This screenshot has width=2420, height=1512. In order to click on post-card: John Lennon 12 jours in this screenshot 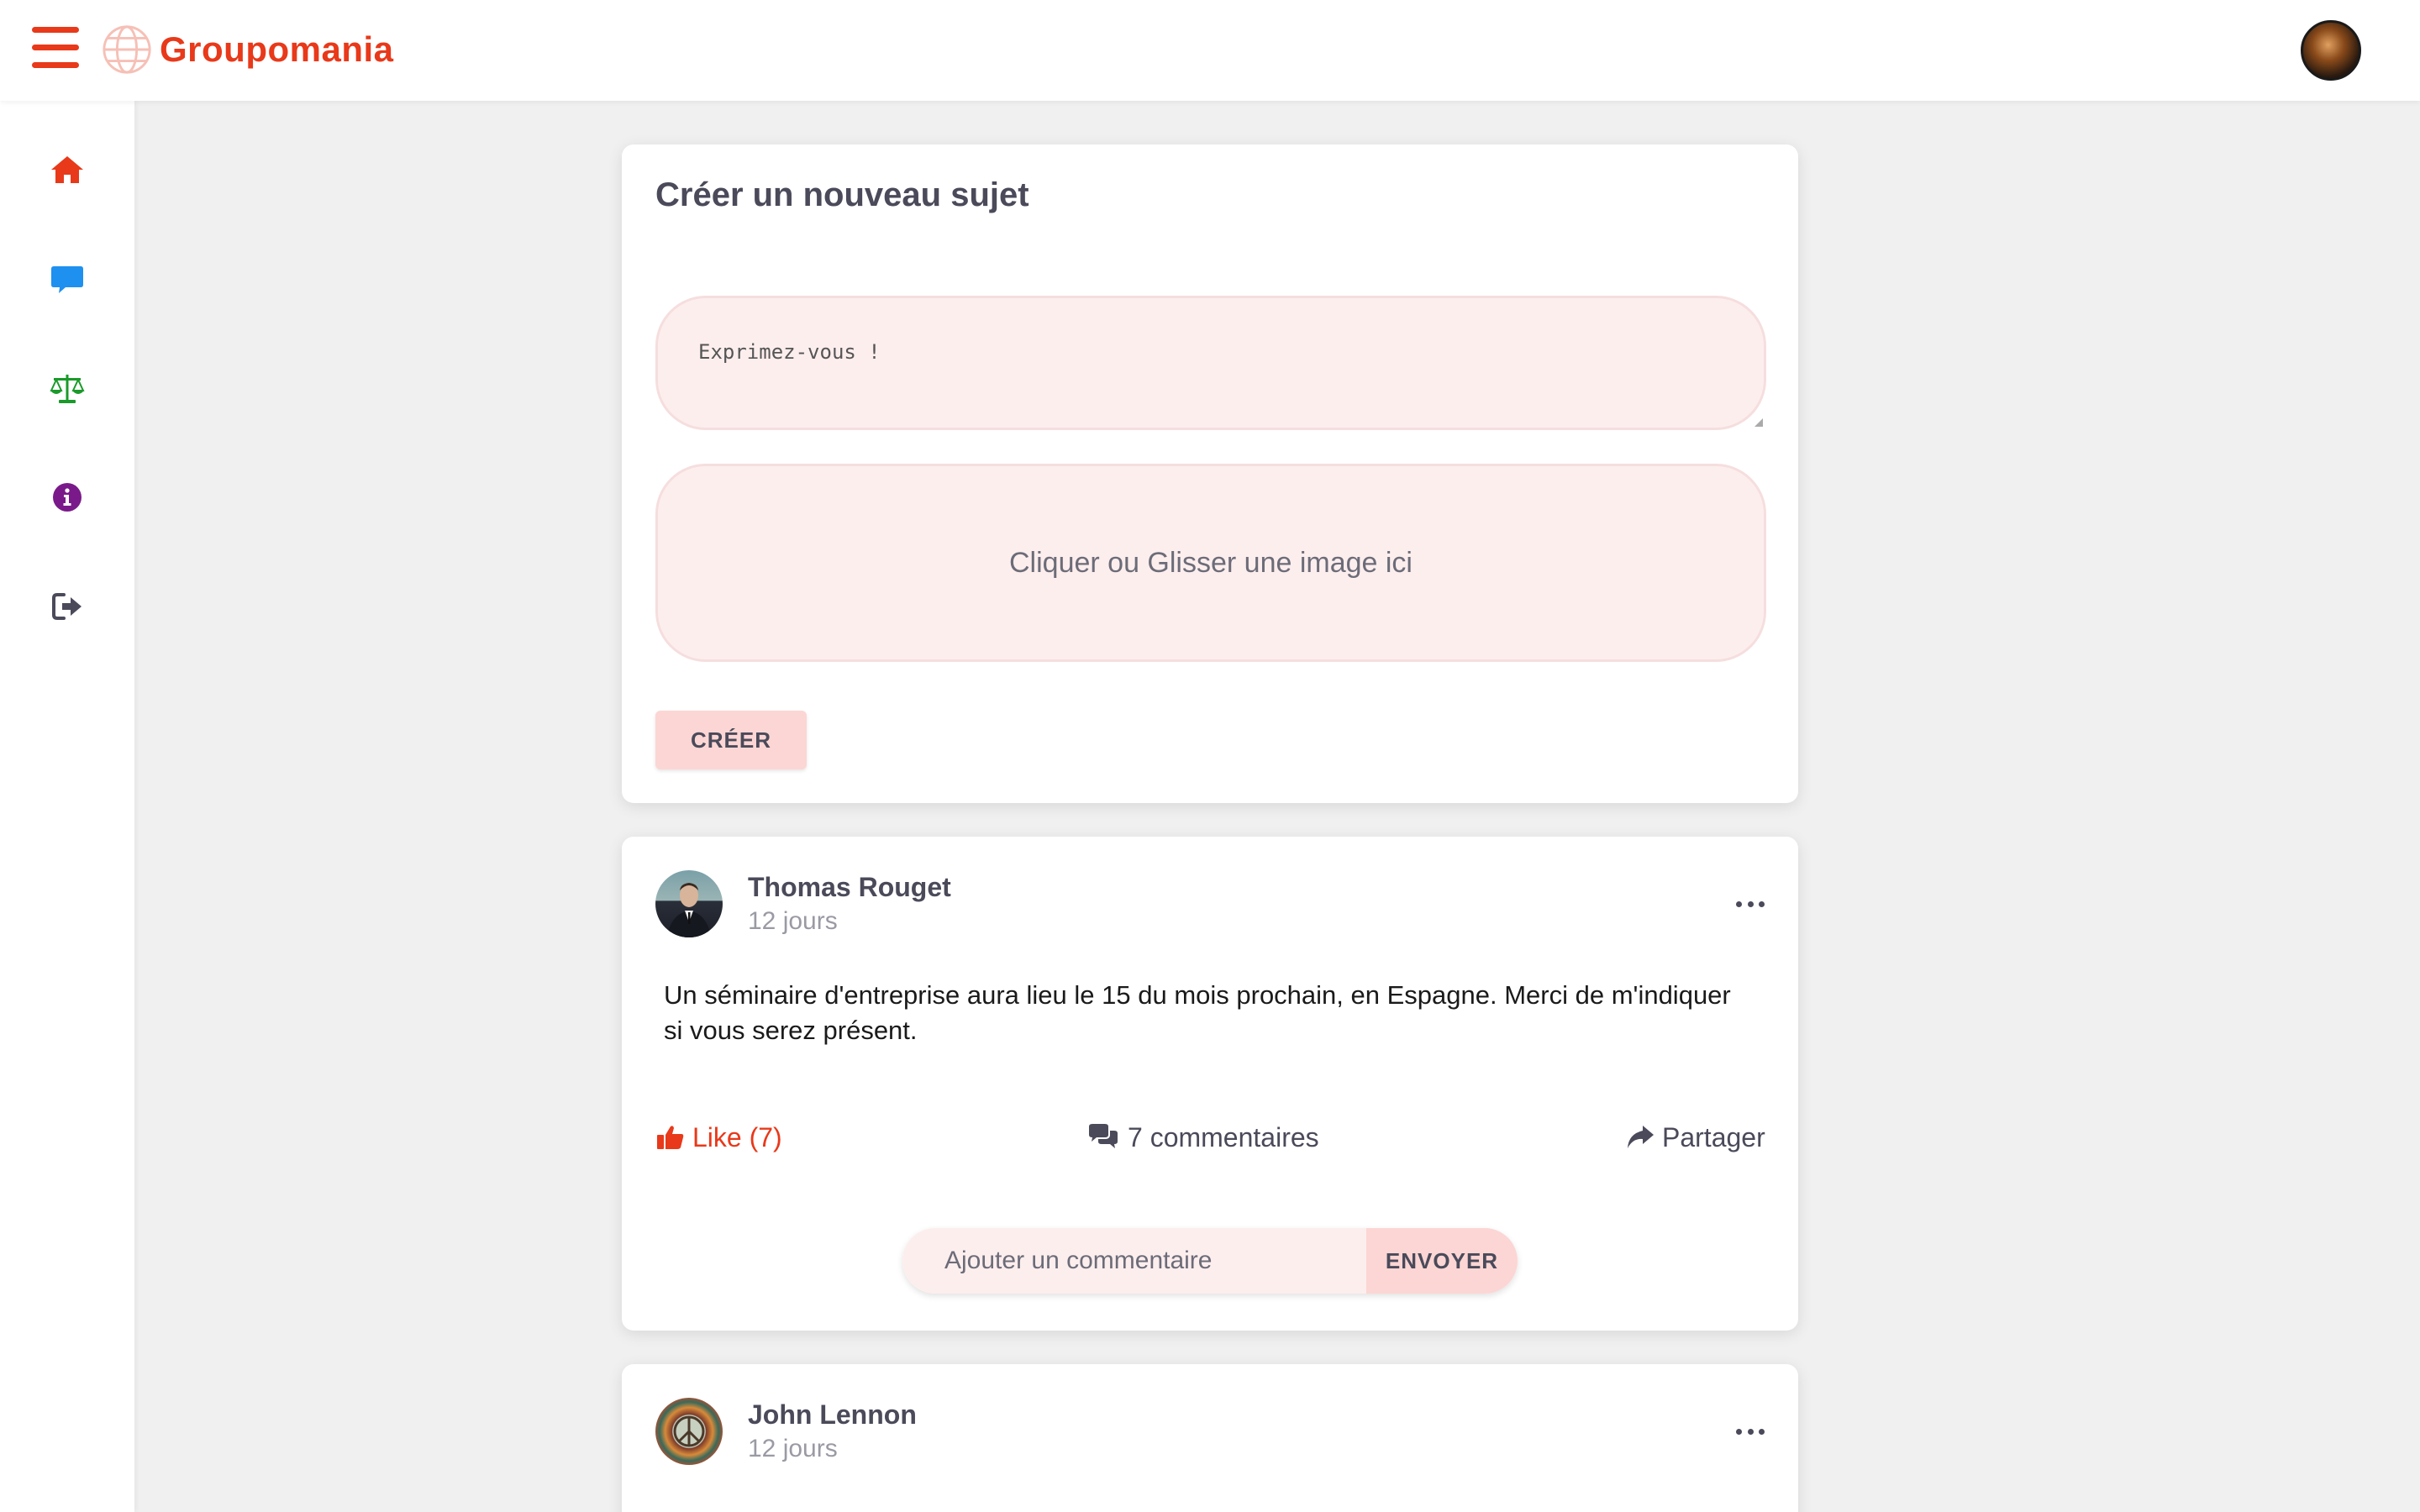, I will do `click(1210, 1438)`.